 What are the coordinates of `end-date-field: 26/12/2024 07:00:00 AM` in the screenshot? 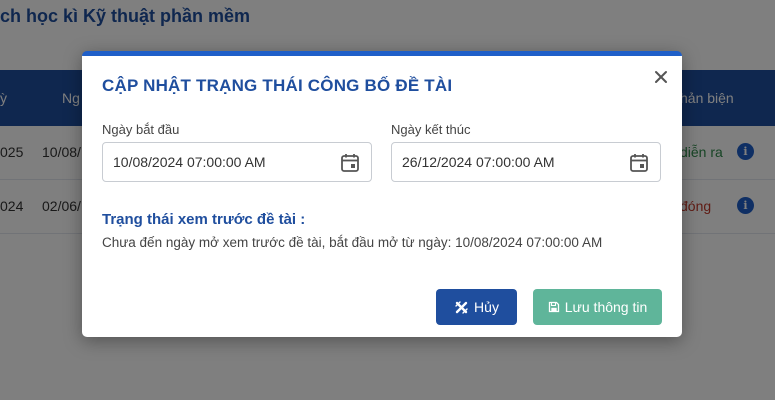 It's located at (526, 162).